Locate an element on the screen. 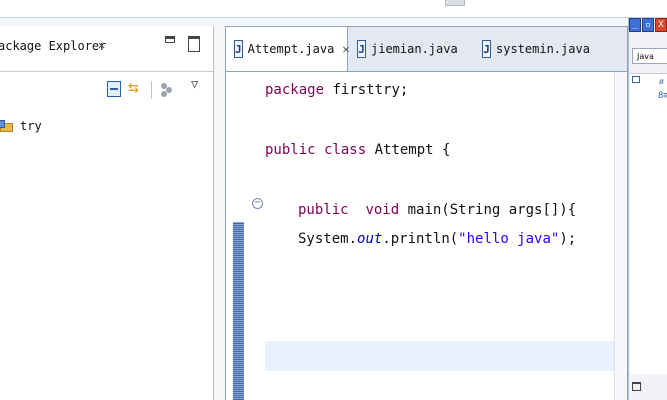 The width and height of the screenshot is (667, 400). restore-icon is located at coordinates (636, 79).